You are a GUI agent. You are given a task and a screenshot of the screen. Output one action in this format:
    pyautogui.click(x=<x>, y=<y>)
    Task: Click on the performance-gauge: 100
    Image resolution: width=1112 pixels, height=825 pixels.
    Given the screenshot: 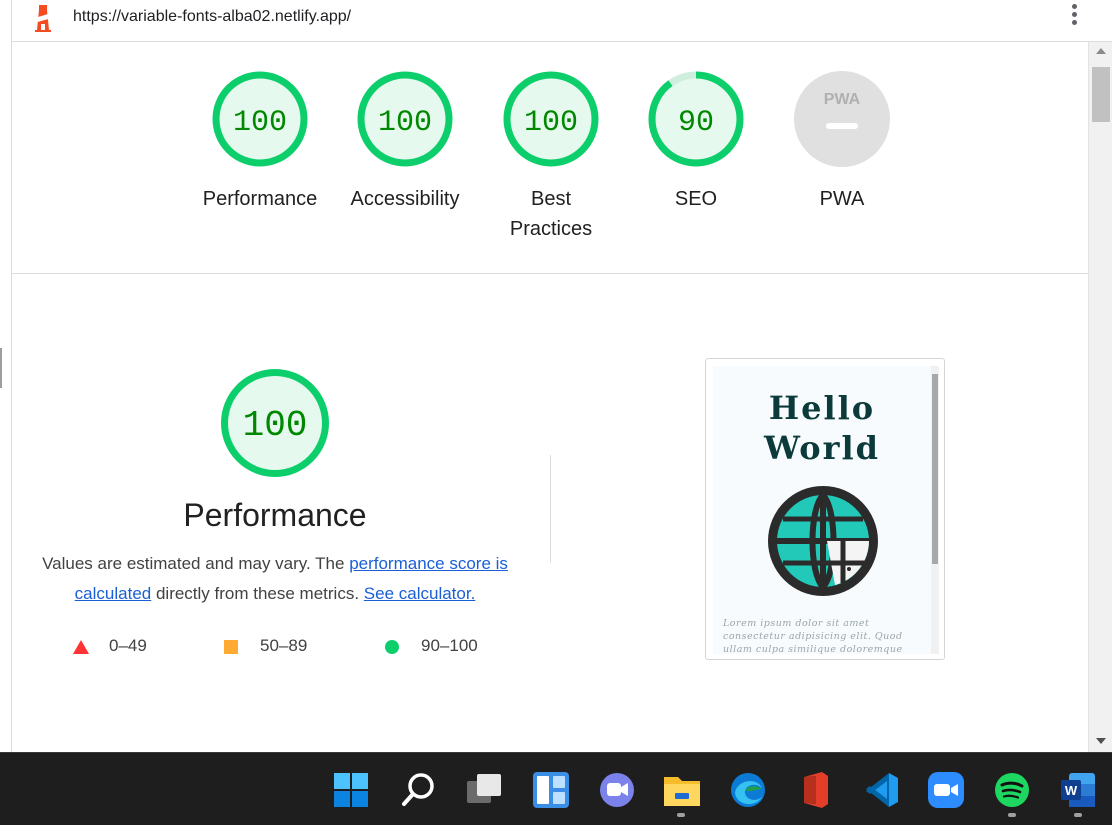 What is the action you would take?
    pyautogui.click(x=275, y=423)
    